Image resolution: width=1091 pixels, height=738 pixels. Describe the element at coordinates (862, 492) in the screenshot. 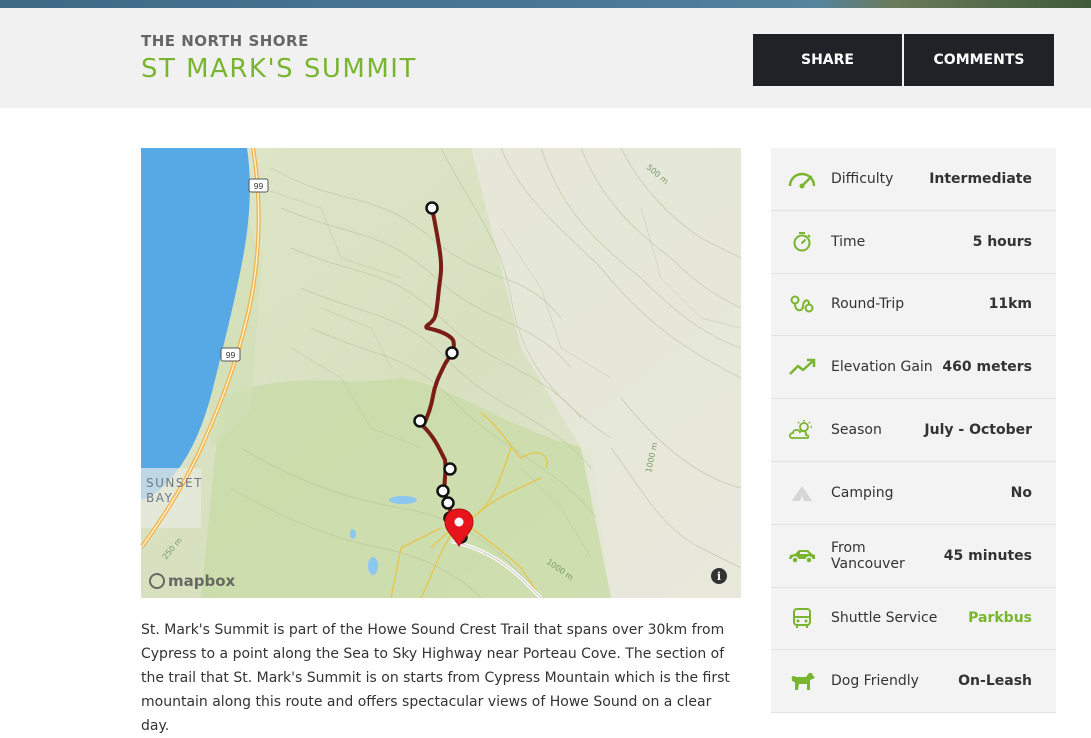

I see `stat-label: Camping` at that location.